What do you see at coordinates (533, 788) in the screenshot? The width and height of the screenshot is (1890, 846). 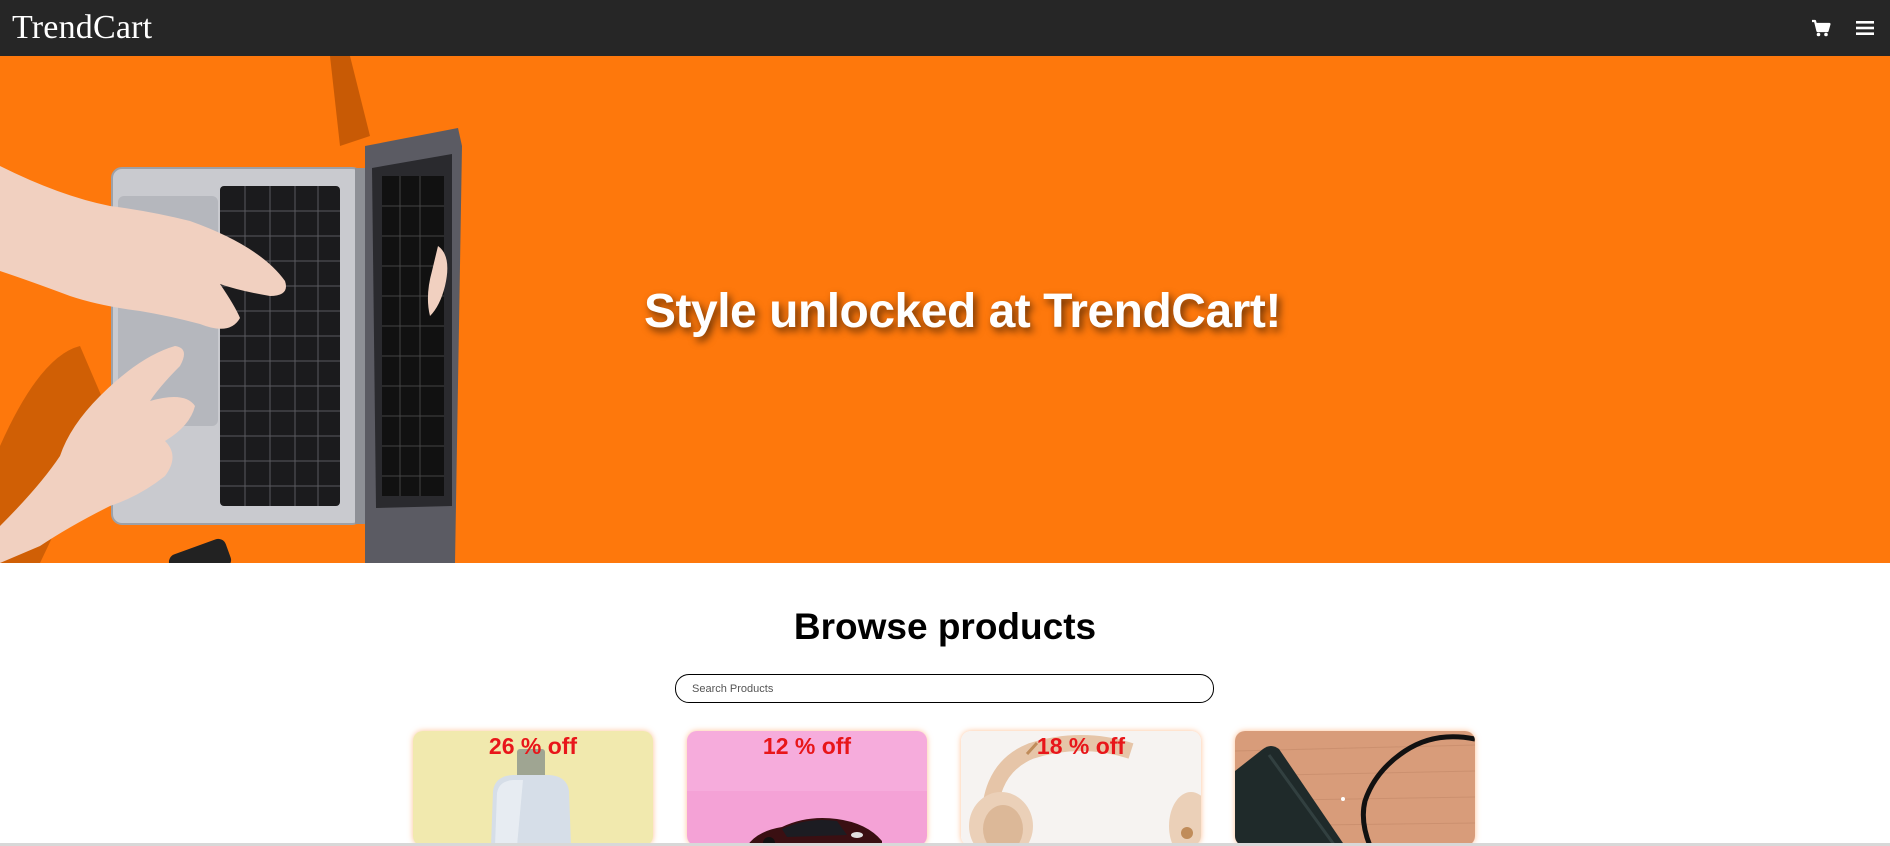 I see `product-card: 26 % off` at bounding box center [533, 788].